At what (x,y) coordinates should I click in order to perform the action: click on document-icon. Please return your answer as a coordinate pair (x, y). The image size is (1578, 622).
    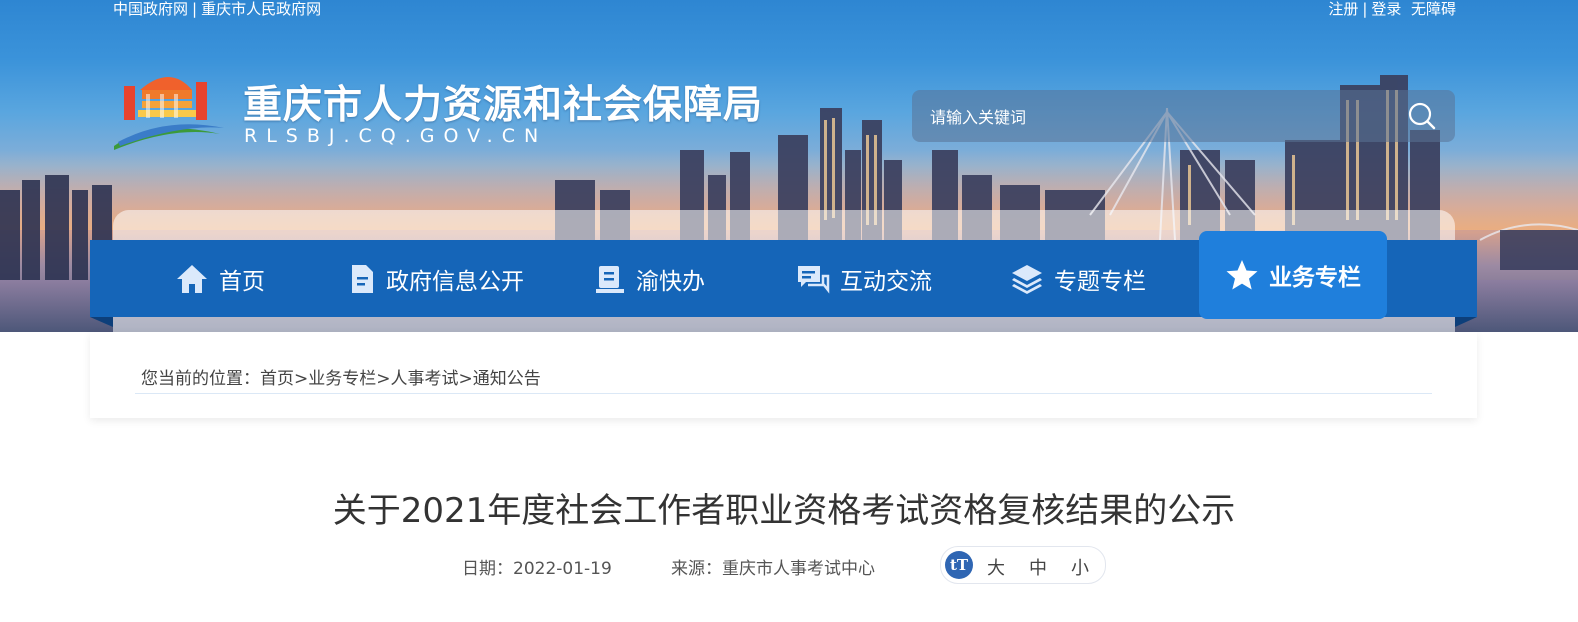
    Looking at the image, I should click on (362, 278).